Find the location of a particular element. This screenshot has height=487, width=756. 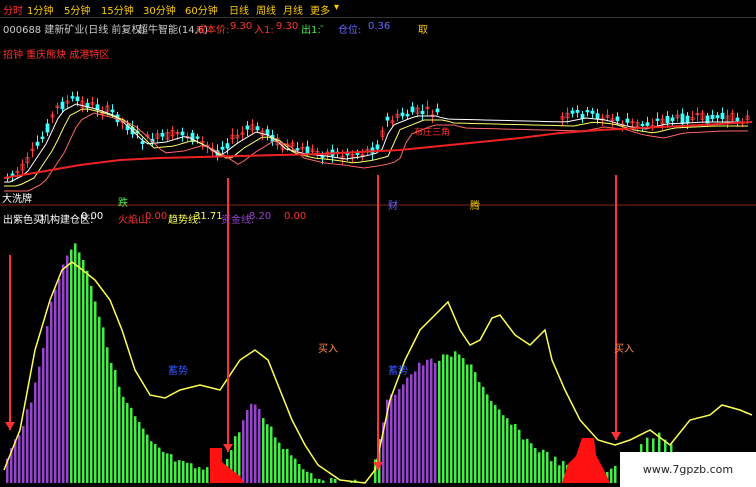

flag-value: 8.20 is located at coordinates (260, 216).